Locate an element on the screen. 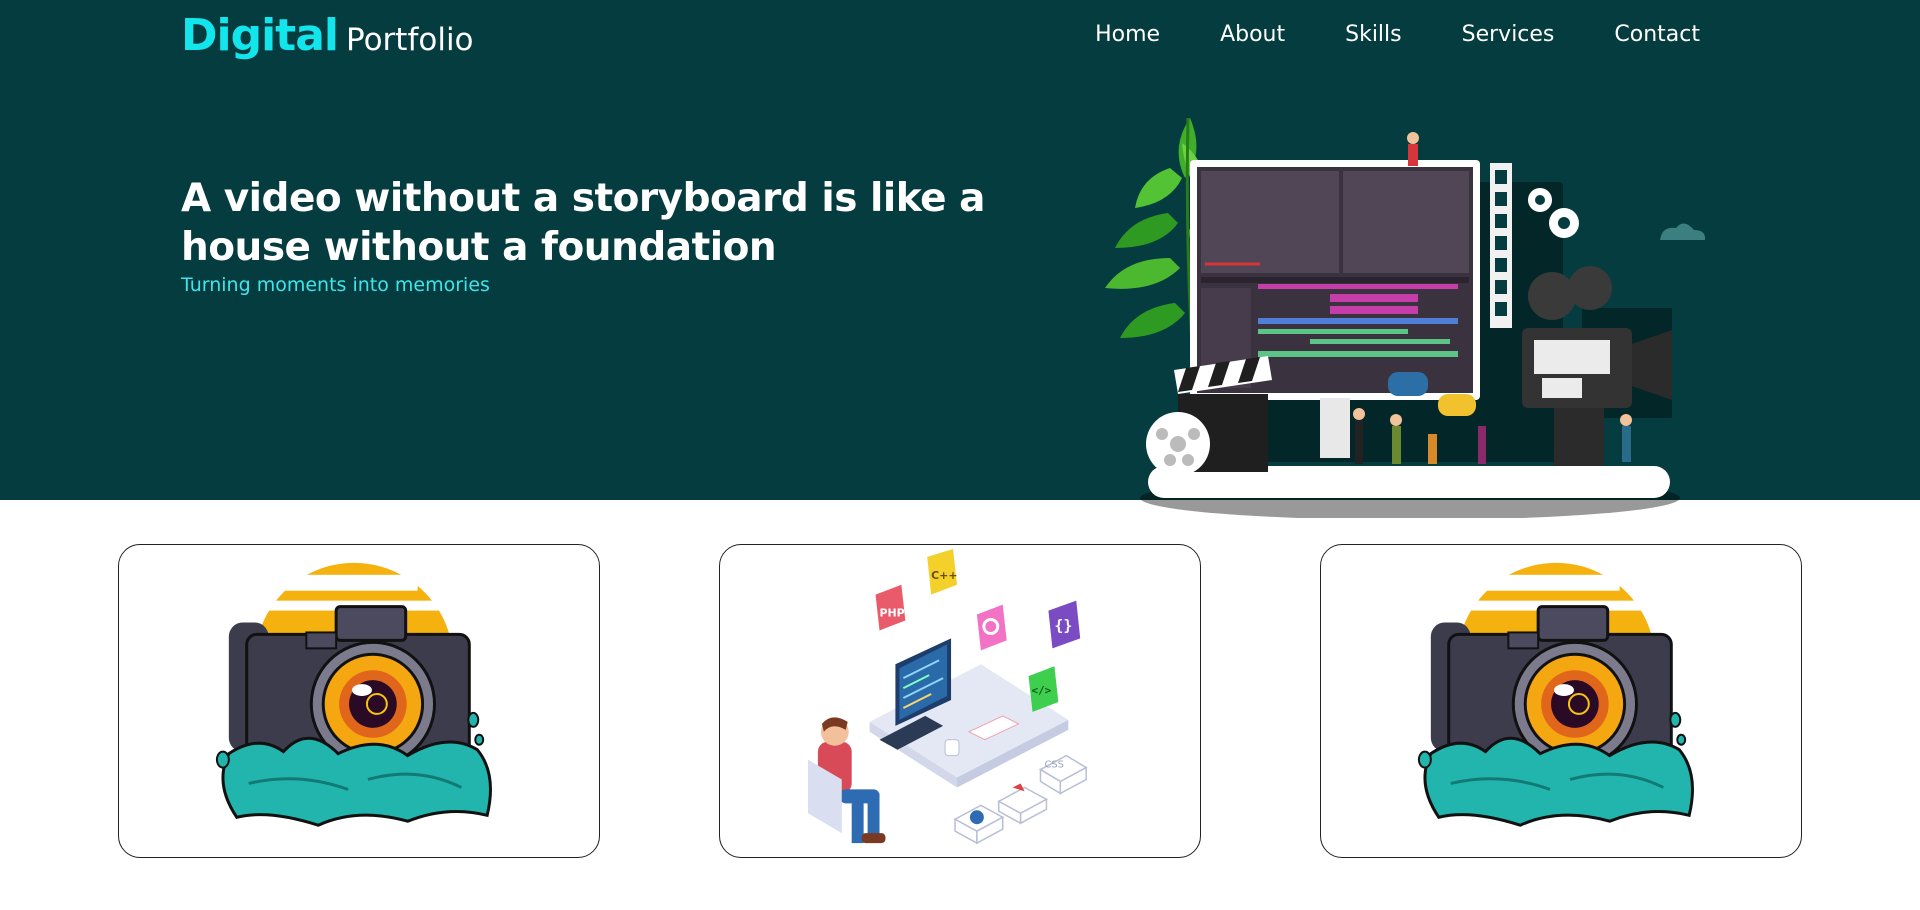  php-badge: PHP is located at coordinates (890, 607).